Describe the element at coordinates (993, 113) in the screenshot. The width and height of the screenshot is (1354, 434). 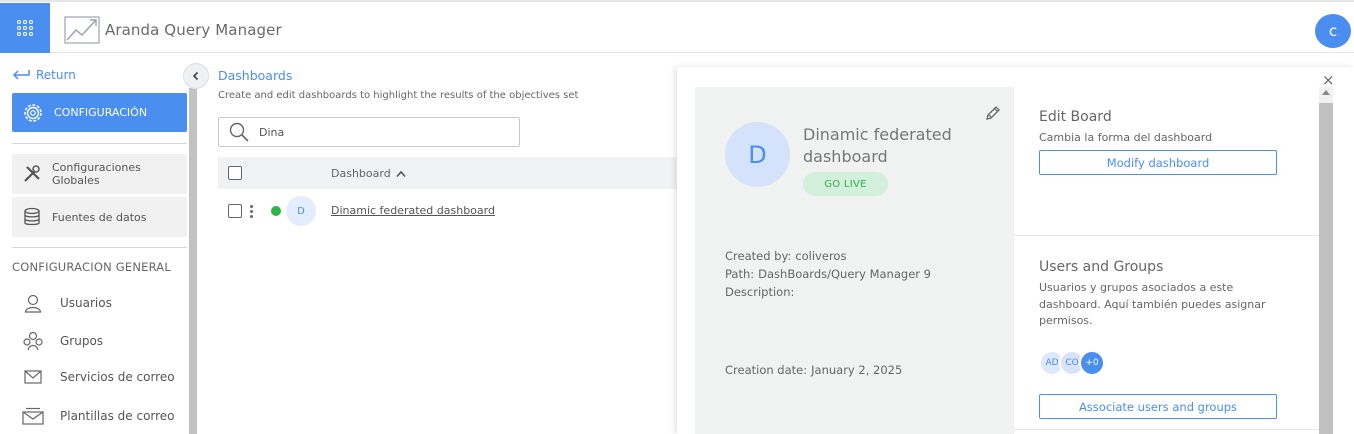
I see `pencil-icon` at that location.